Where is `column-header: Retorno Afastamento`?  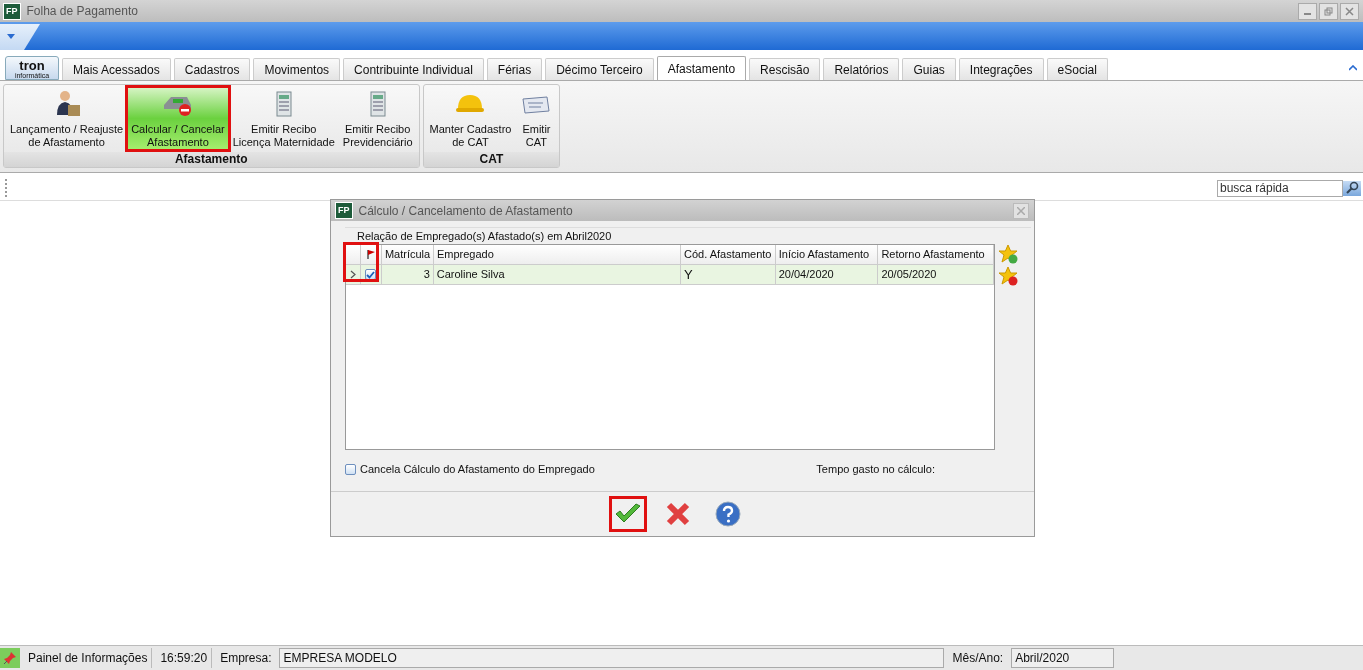 column-header: Retorno Afastamento is located at coordinates (936, 254).